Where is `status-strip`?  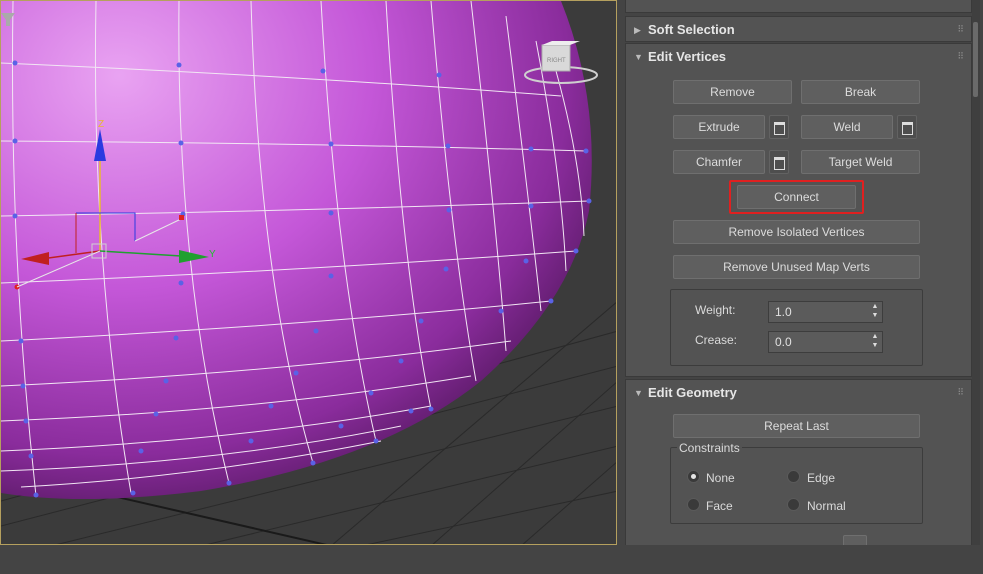 status-strip is located at coordinates (491, 559).